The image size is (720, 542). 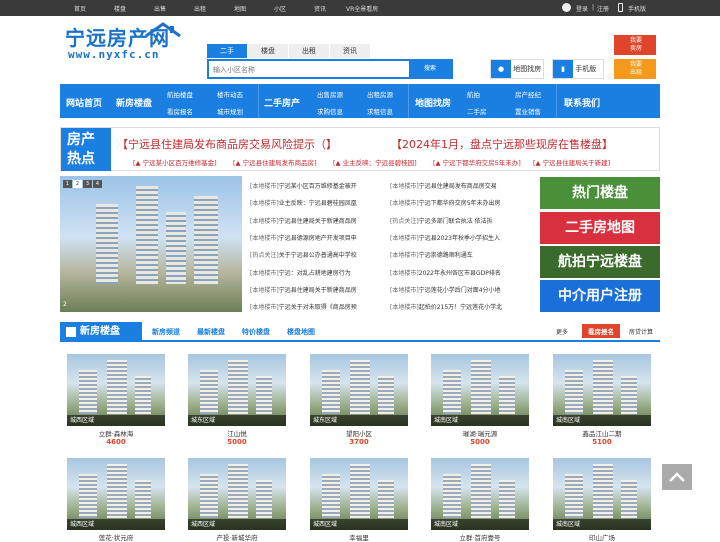 What do you see at coordinates (433, 102) in the screenshot?
I see `nav-map: 地图找房` at bounding box center [433, 102].